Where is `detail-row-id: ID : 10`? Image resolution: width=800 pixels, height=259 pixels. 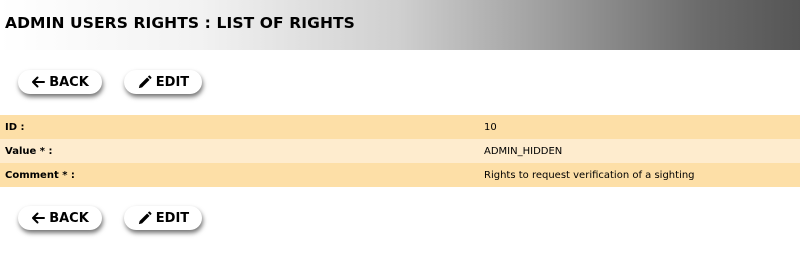
detail-row-id: ID : 10 is located at coordinates (400, 127).